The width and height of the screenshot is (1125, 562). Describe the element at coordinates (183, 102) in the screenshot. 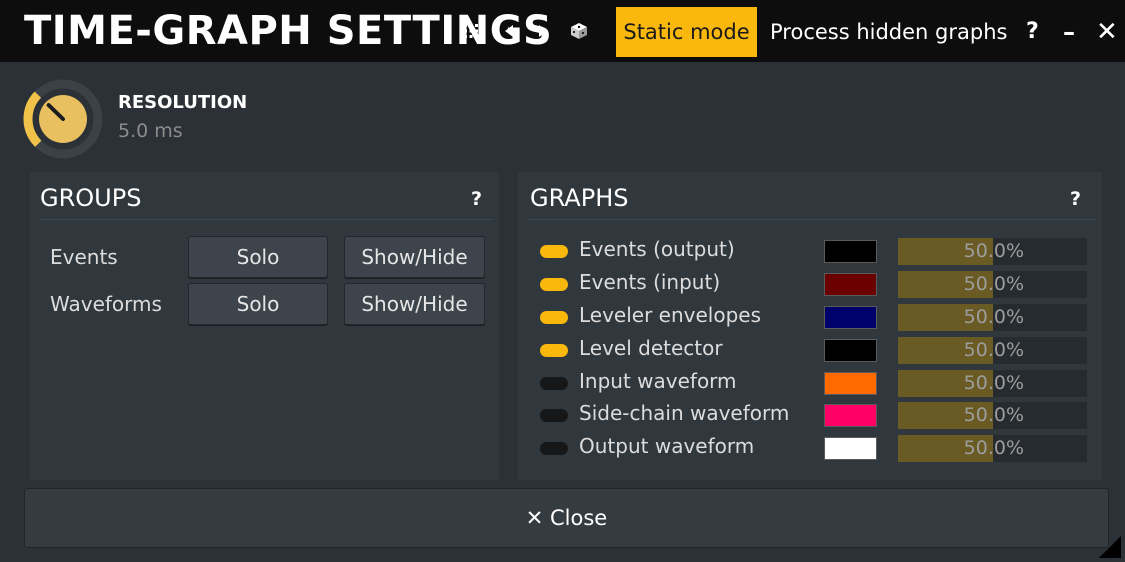

I see `resolution-label: RESOLUTION` at that location.